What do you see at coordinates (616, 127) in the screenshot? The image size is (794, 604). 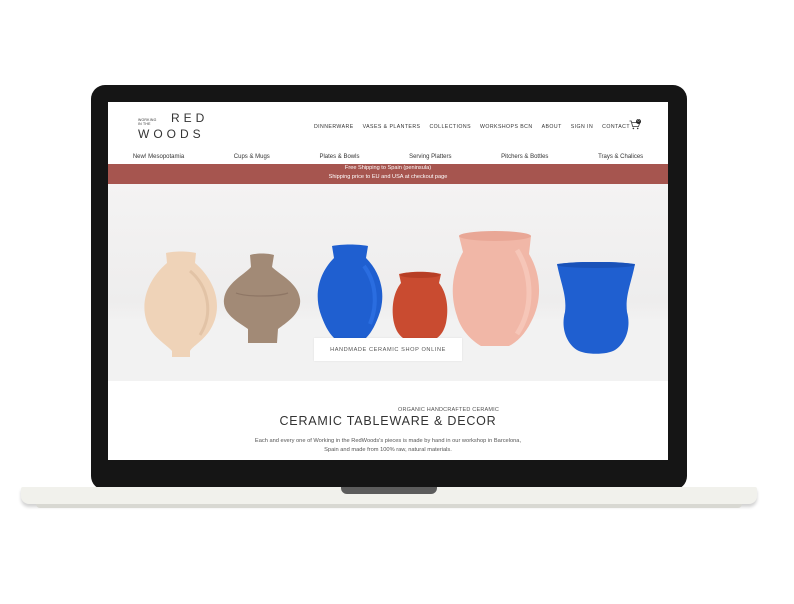 I see `nav-contact: CONTACT` at bounding box center [616, 127].